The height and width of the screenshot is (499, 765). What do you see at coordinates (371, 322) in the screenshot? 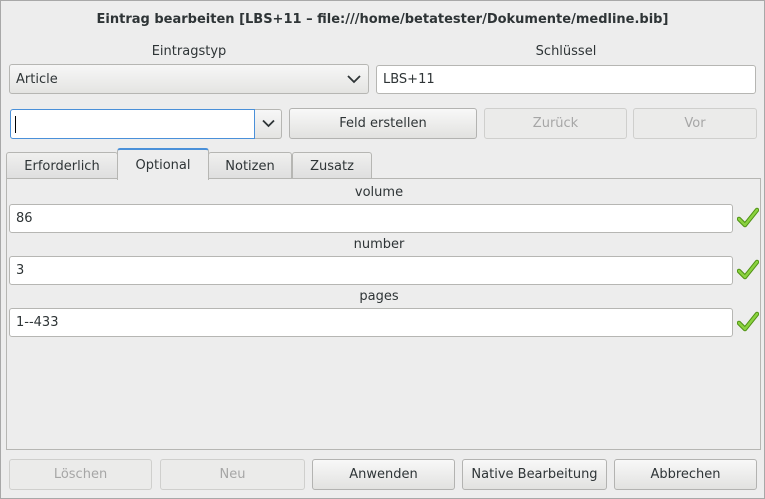
I see `pages-input: 1--433` at bounding box center [371, 322].